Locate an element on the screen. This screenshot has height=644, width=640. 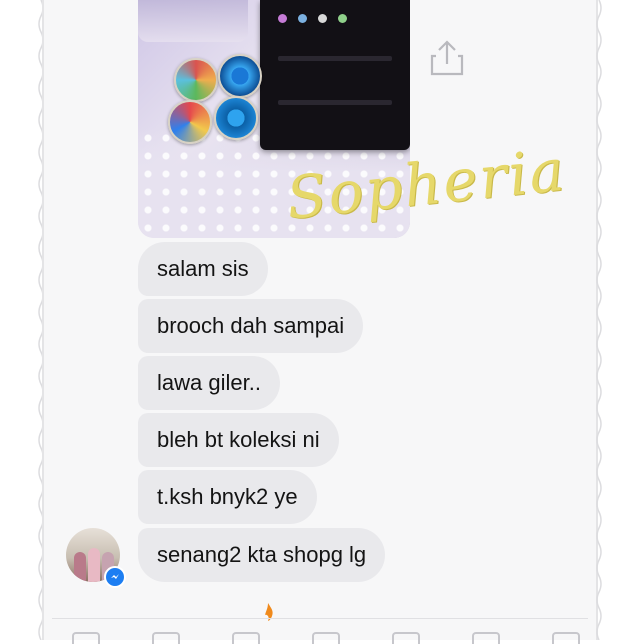
composer-toolbar is located at coordinates (320, 636).